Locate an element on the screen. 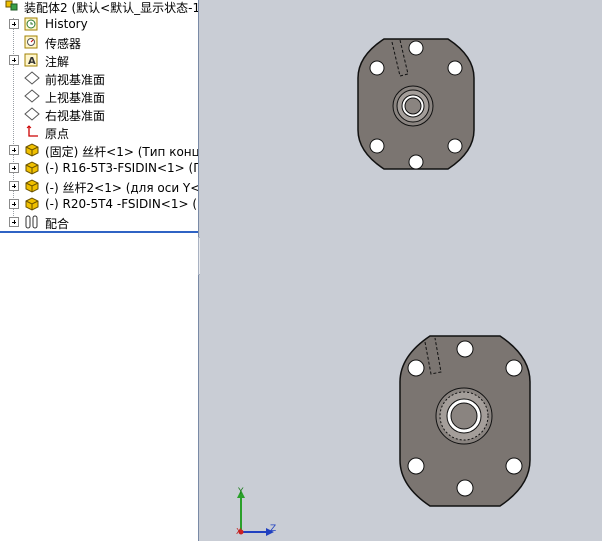 Image resolution: width=602 pixels, height=541 pixels. tree-item-label: (-) R16-5T3-FSIDIN<1> (П is located at coordinates (122, 168).